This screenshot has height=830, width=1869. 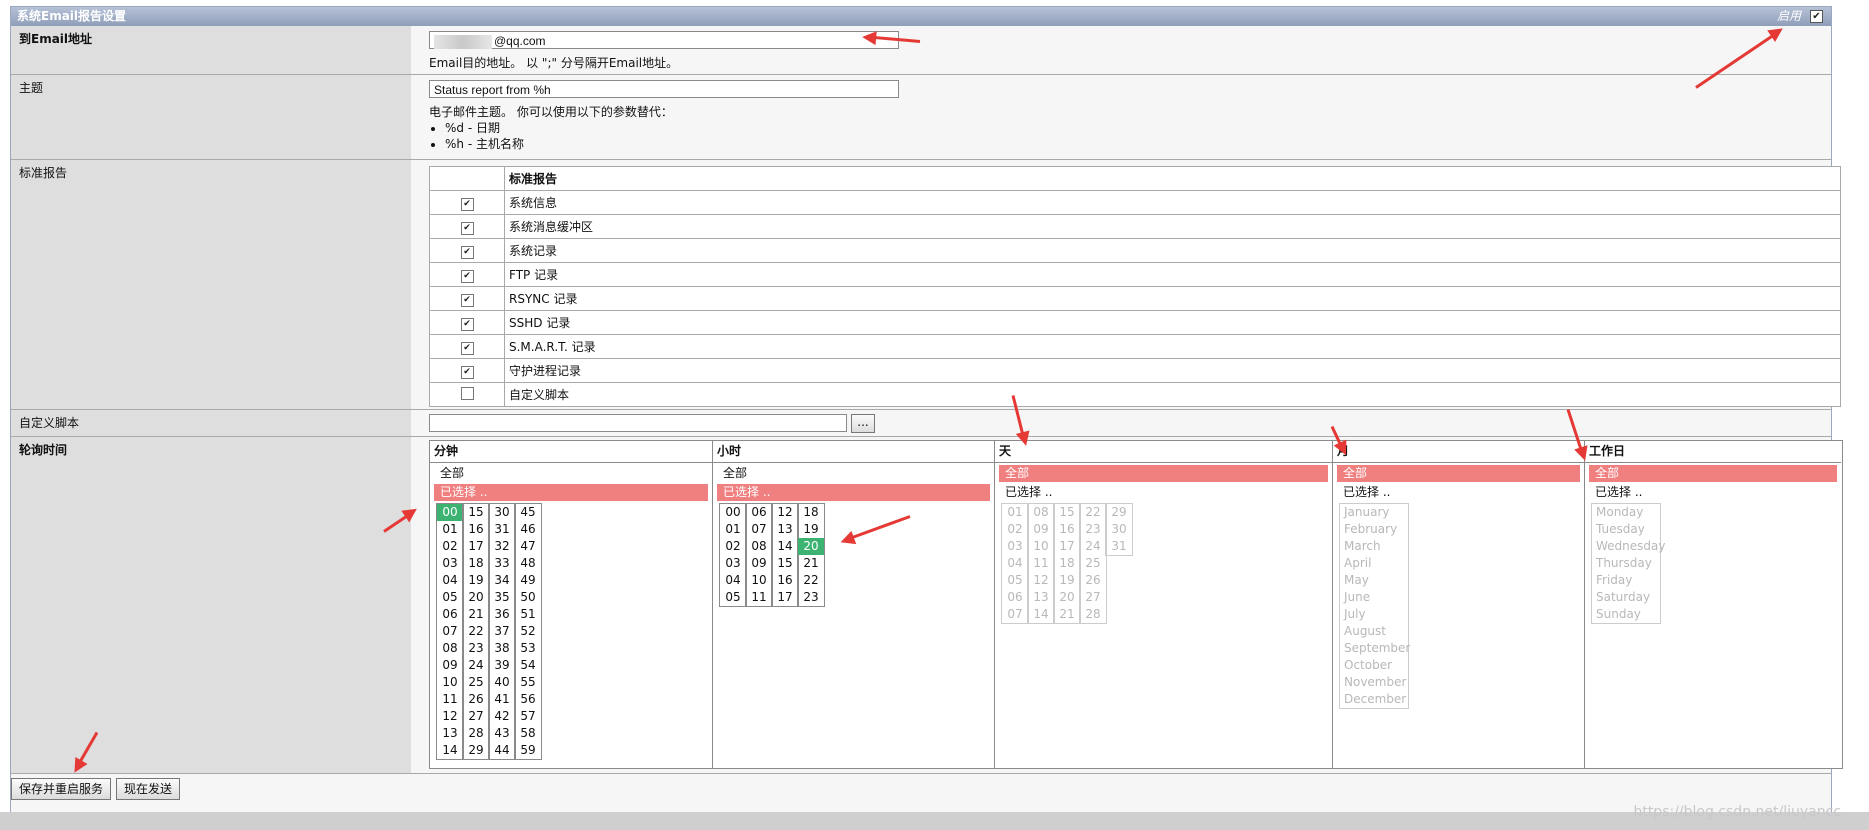 What do you see at coordinates (638, 423) in the screenshot?
I see `custom-script-input` at bounding box center [638, 423].